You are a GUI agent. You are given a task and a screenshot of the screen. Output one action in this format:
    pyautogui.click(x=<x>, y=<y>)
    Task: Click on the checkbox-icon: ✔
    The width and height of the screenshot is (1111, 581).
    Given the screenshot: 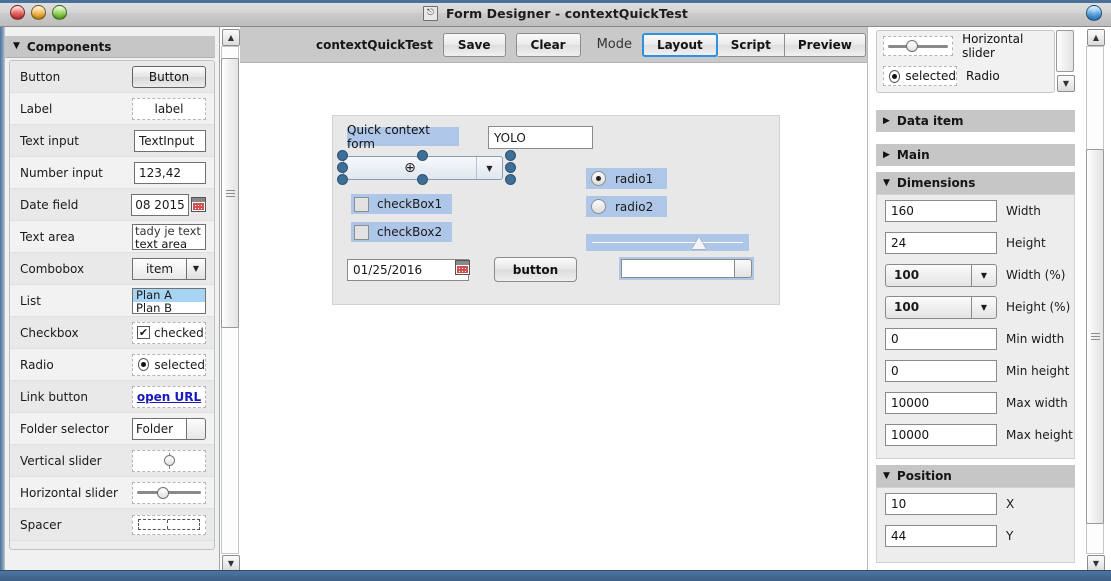 What is the action you would take?
    pyautogui.click(x=143, y=332)
    